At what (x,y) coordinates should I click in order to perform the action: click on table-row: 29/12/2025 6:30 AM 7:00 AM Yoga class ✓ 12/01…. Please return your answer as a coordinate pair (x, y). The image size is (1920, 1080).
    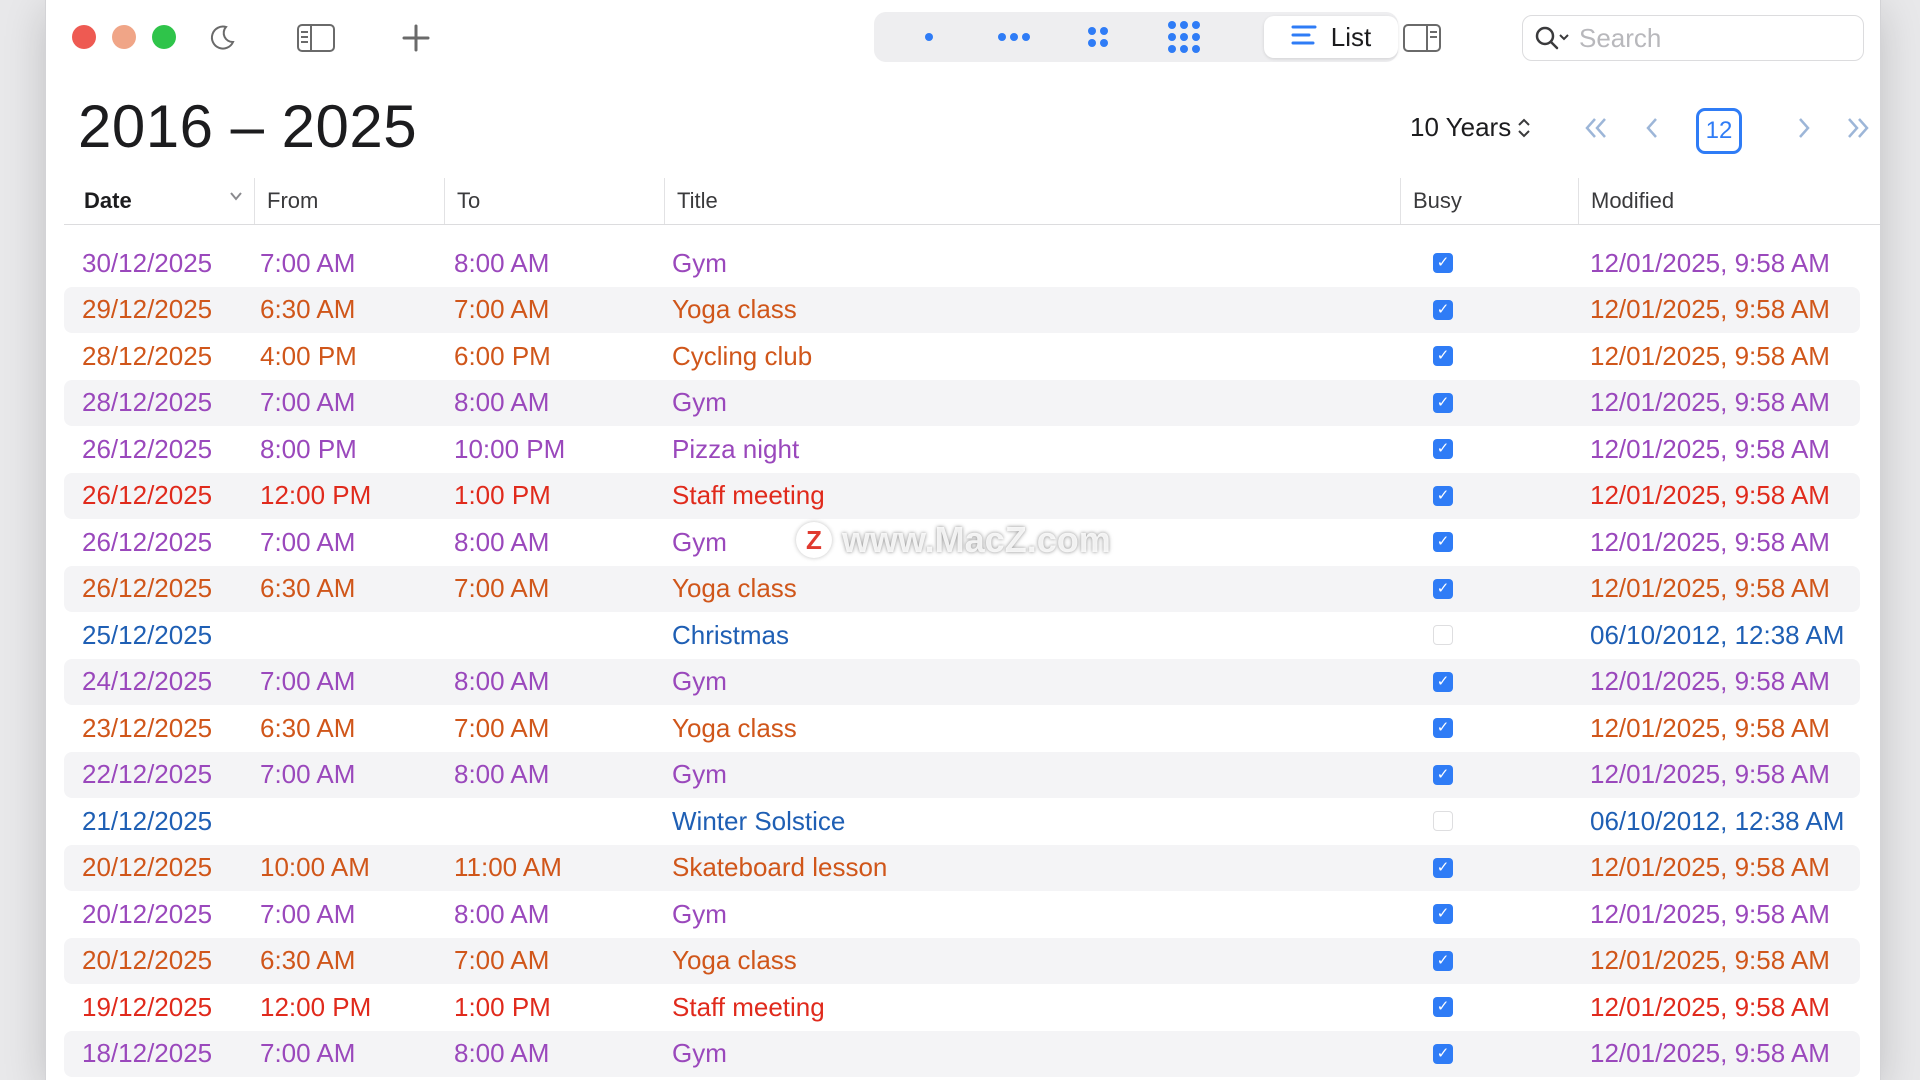
    Looking at the image, I should click on (962, 309).